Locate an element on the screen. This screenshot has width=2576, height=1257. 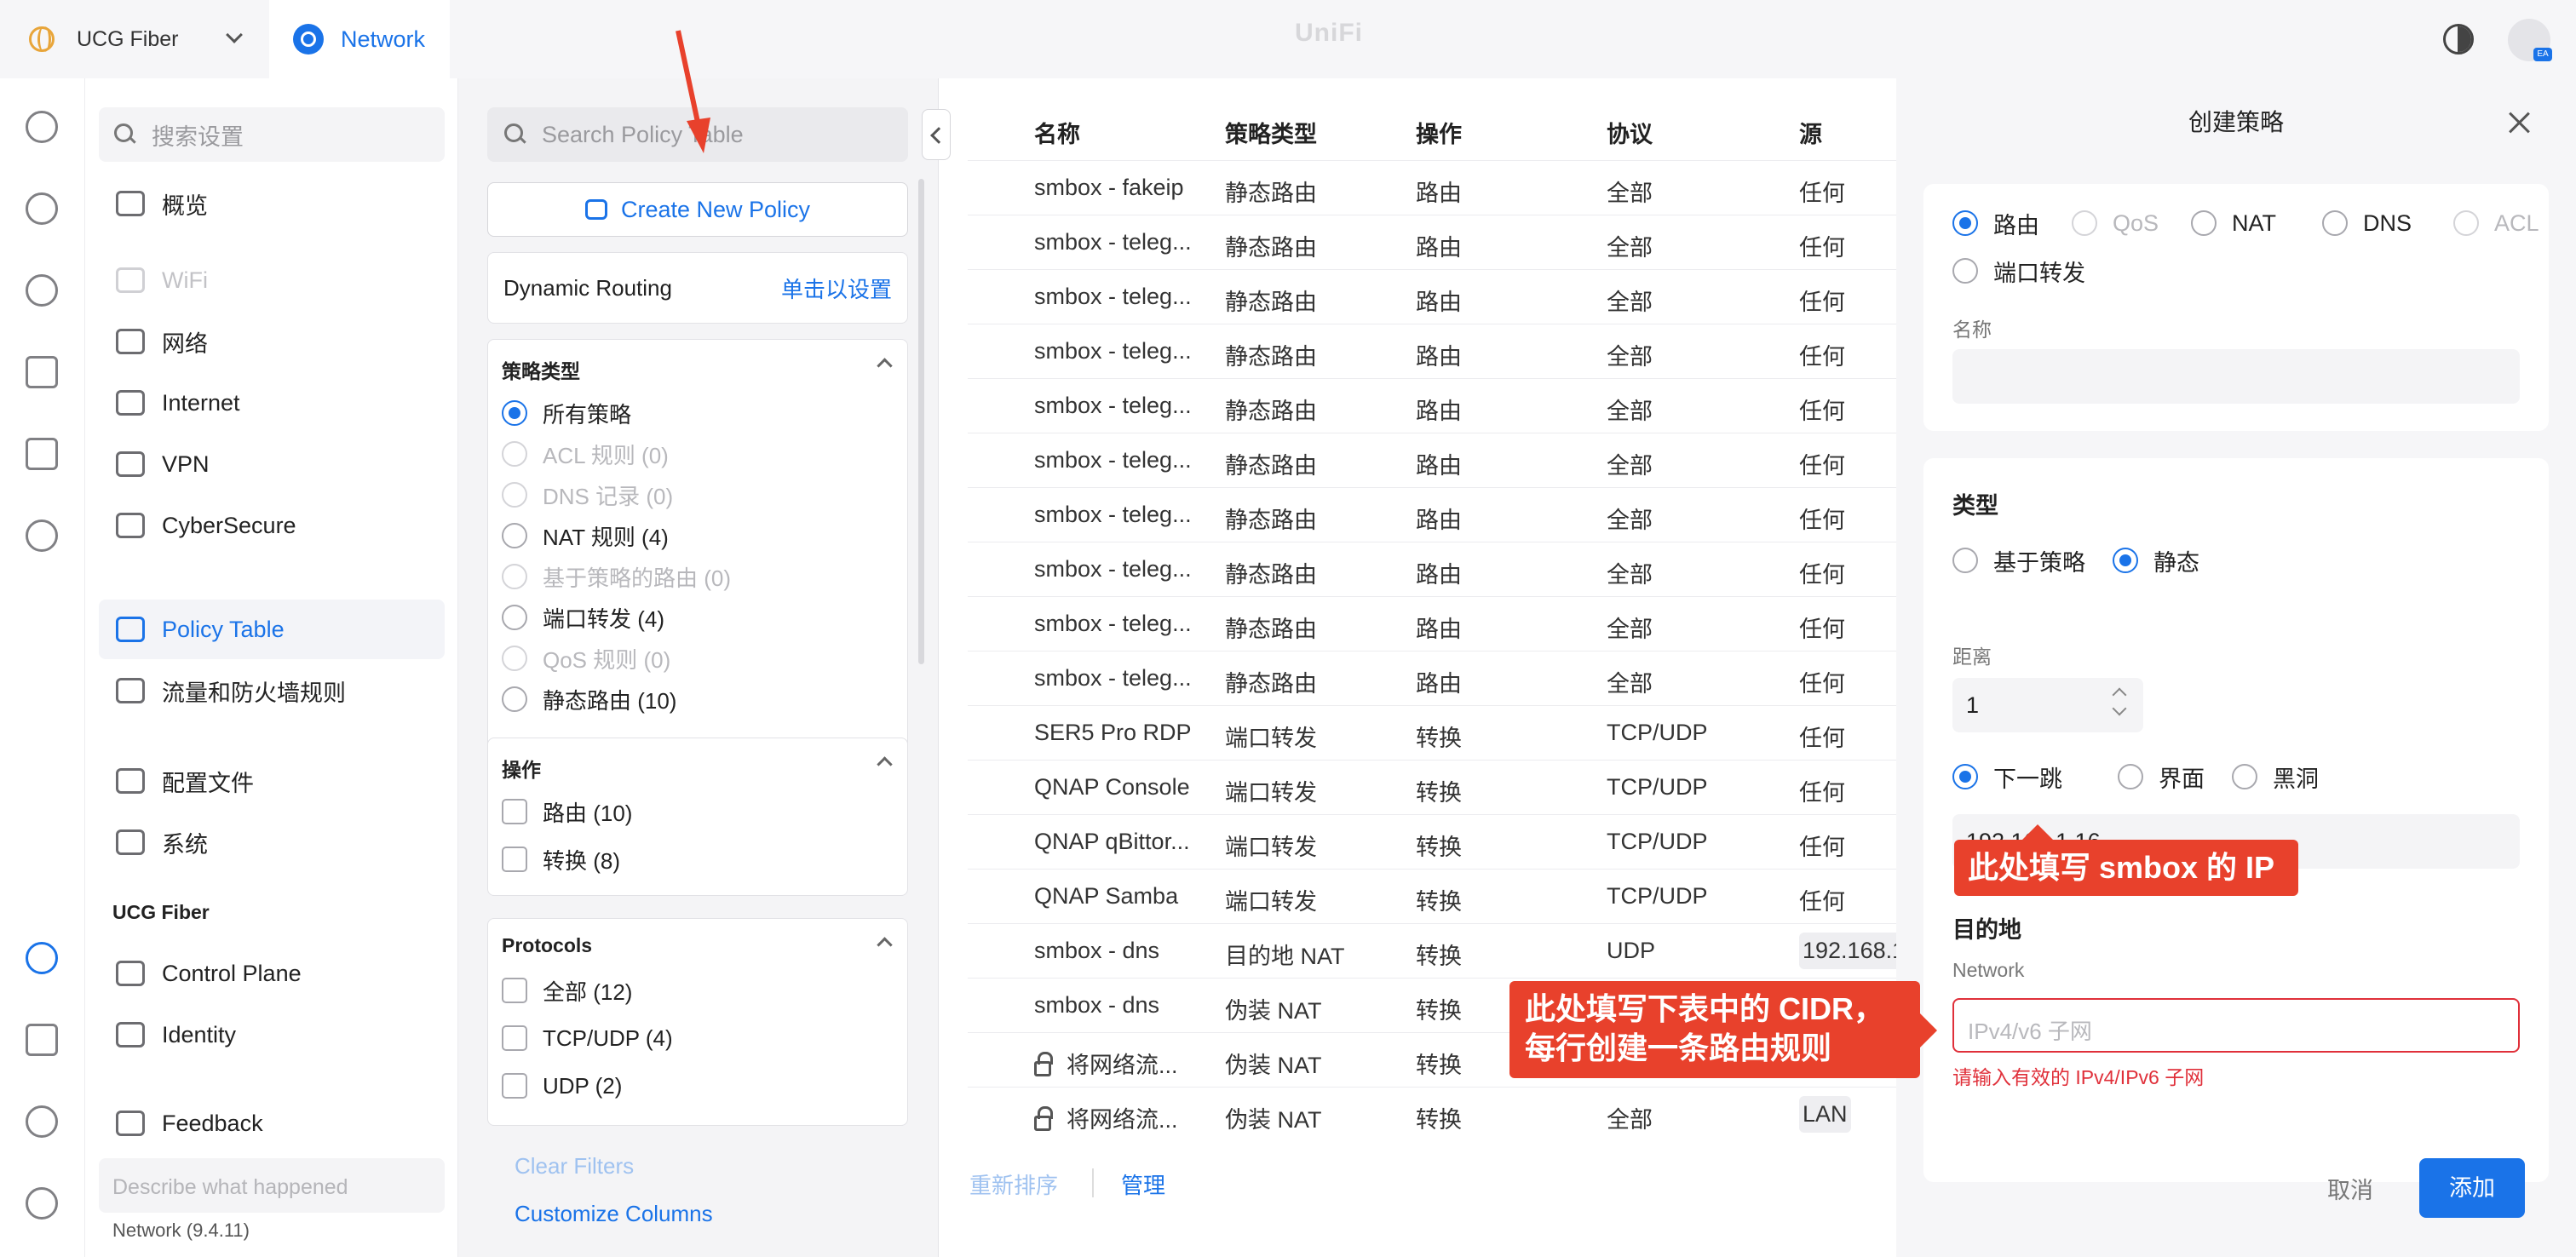
filter-static-route: 静态路由 (10) is located at coordinates (589, 699).